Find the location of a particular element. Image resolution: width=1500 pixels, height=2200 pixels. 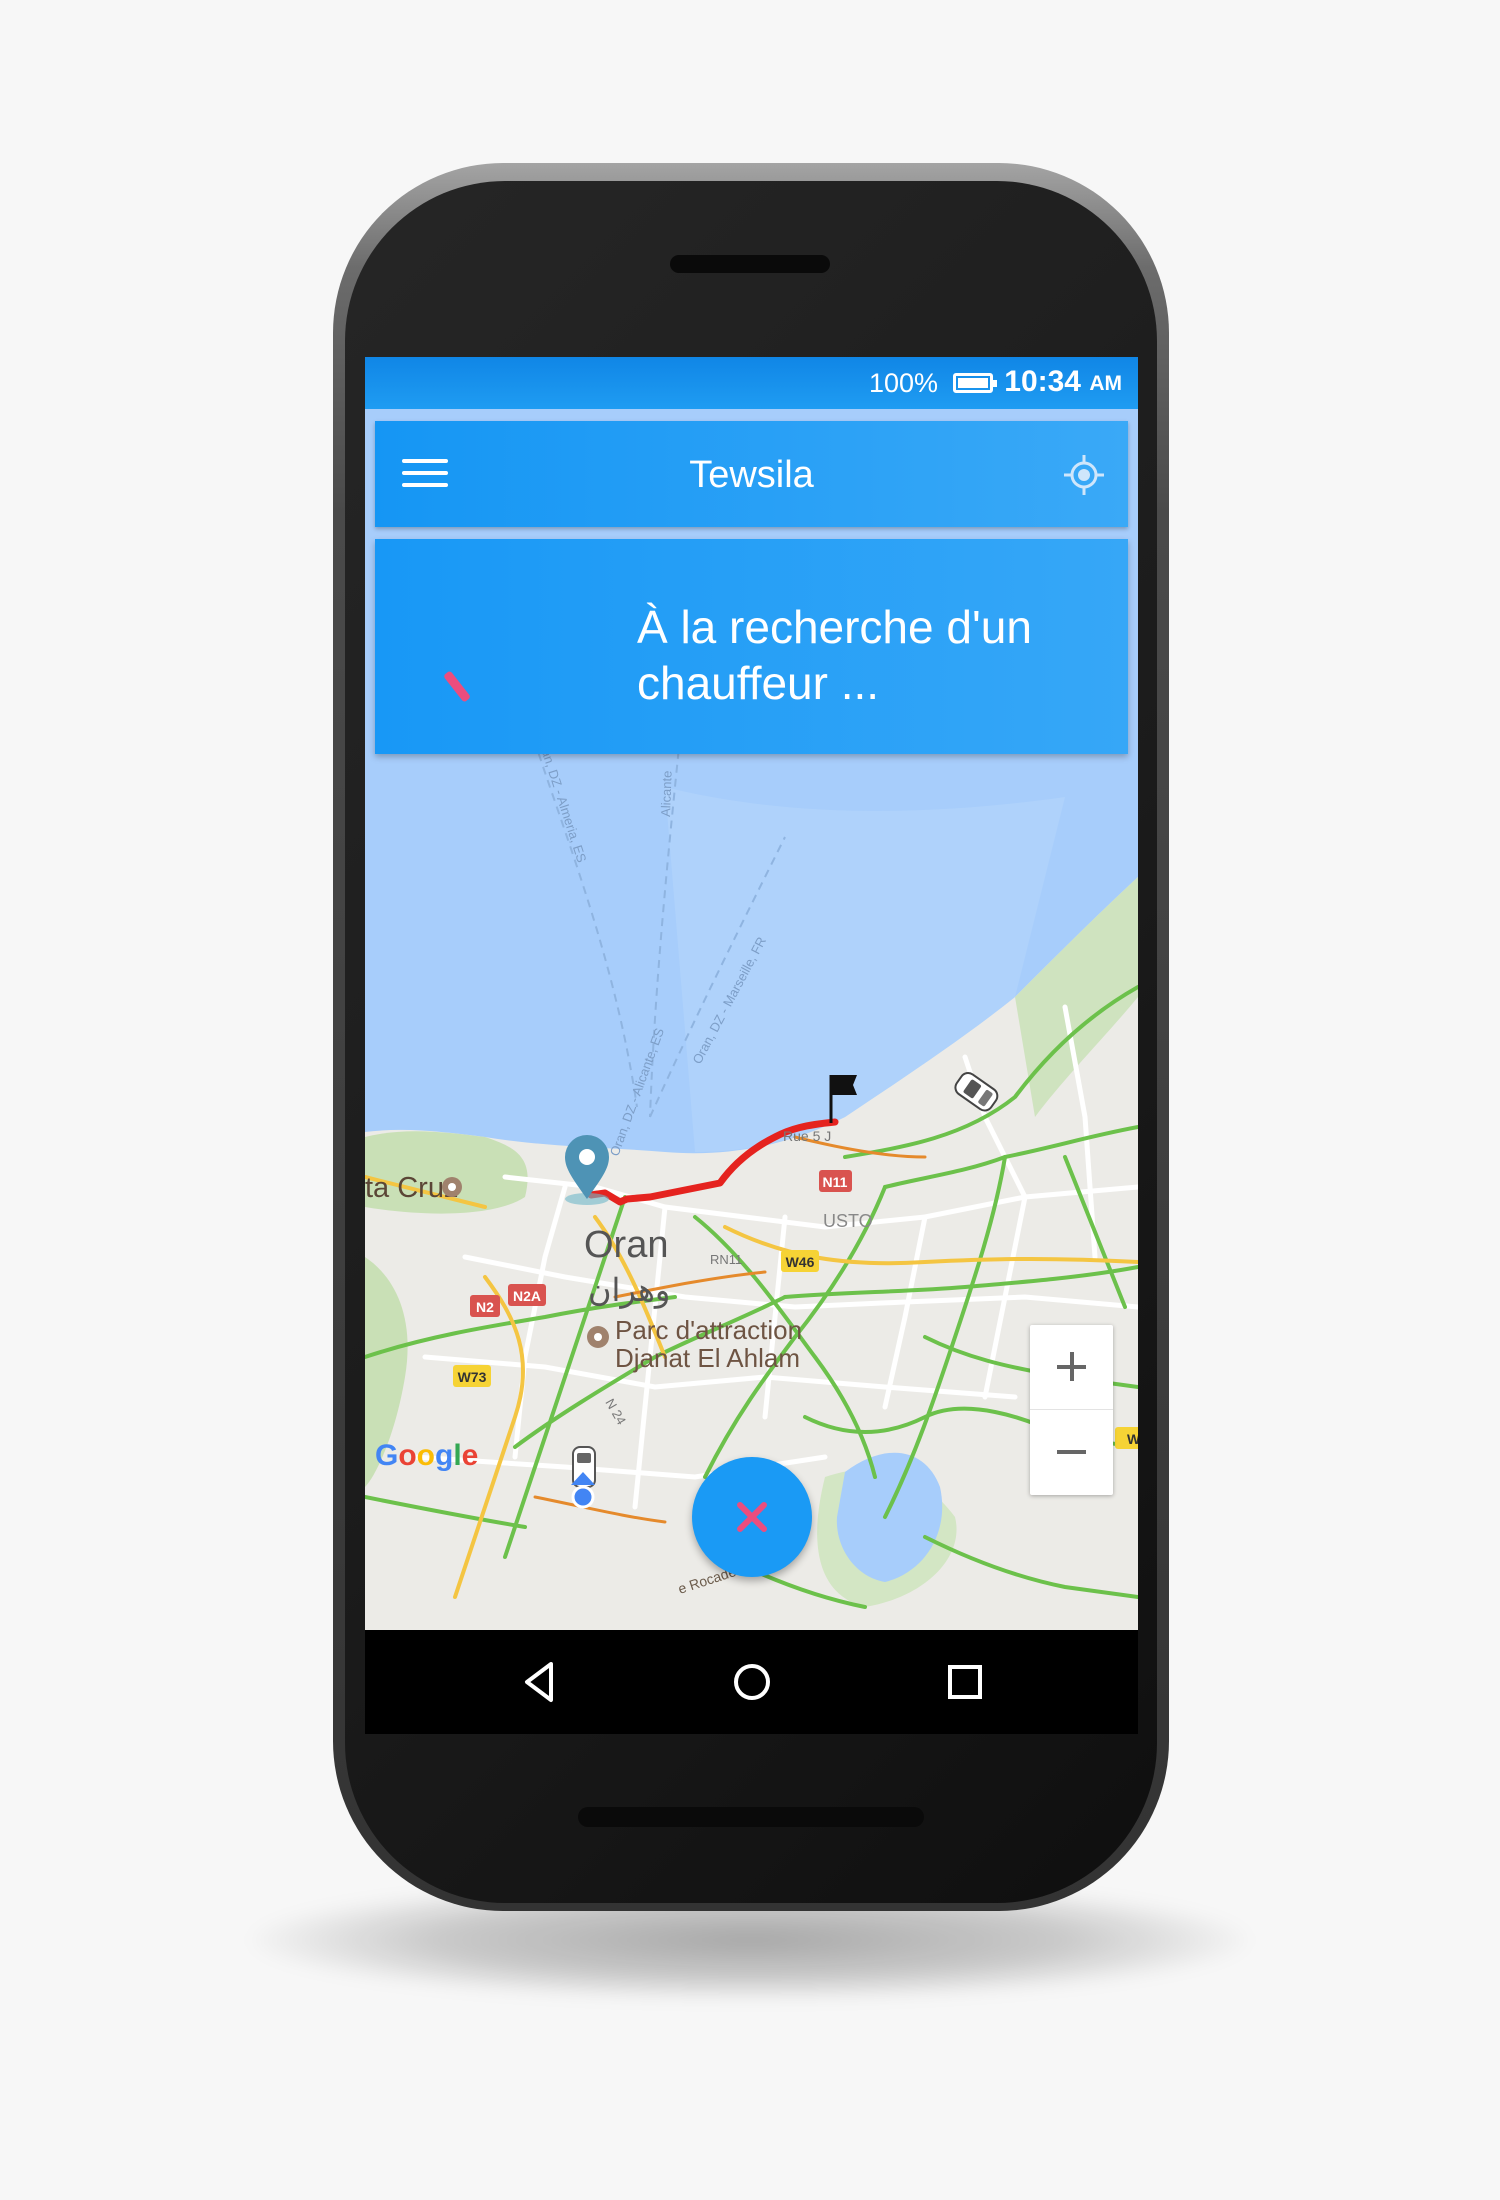

svg-text: W3 is located at coordinates (1132, 1439).